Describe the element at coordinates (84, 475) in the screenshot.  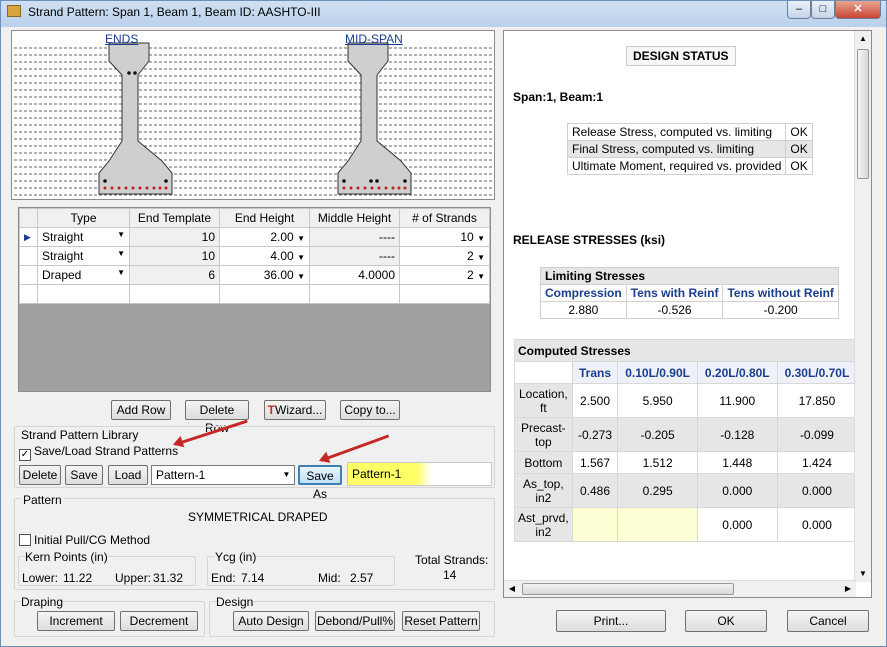
I see `save-pattern-button: Save` at that location.